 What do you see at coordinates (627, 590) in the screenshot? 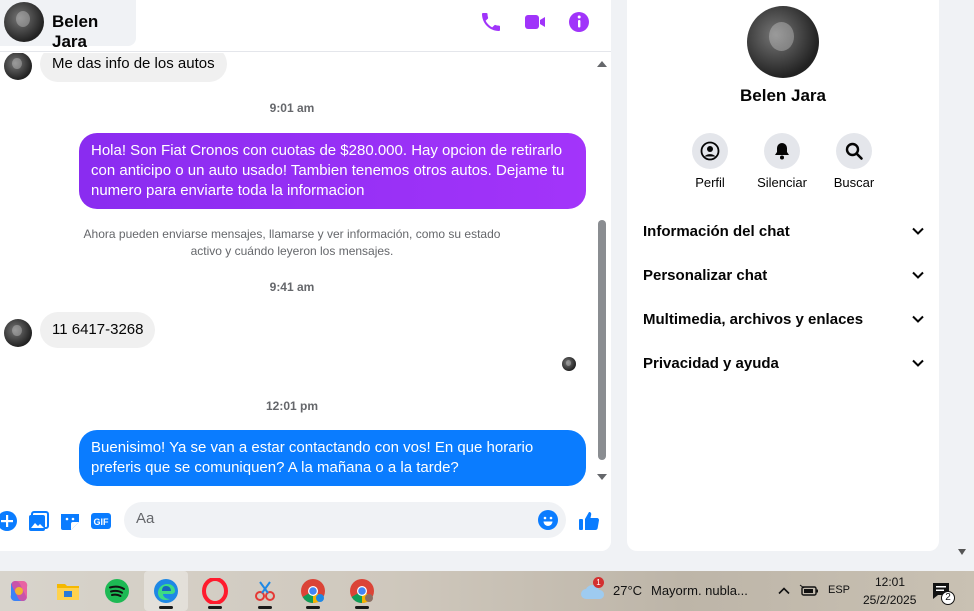
I see `weather-temp: 27°C` at bounding box center [627, 590].